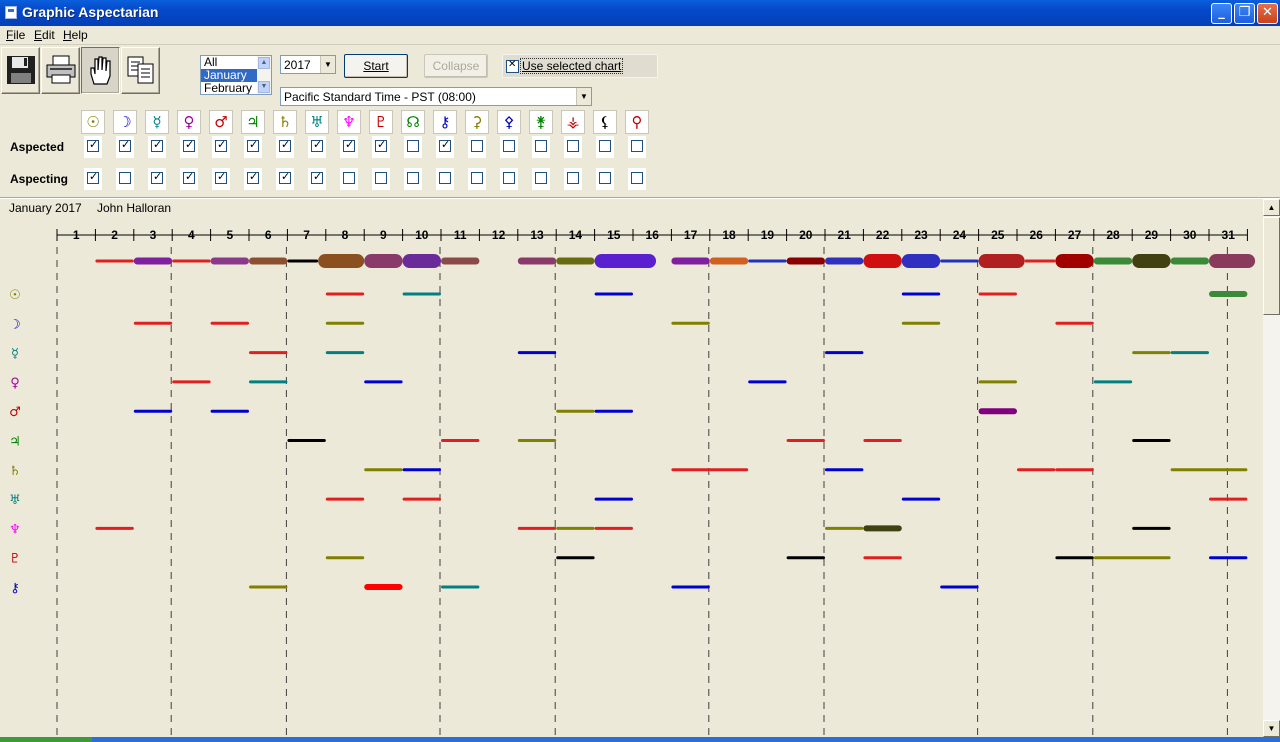 The height and width of the screenshot is (742, 1280). Describe the element at coordinates (100, 70) in the screenshot. I see `hand-button` at that location.